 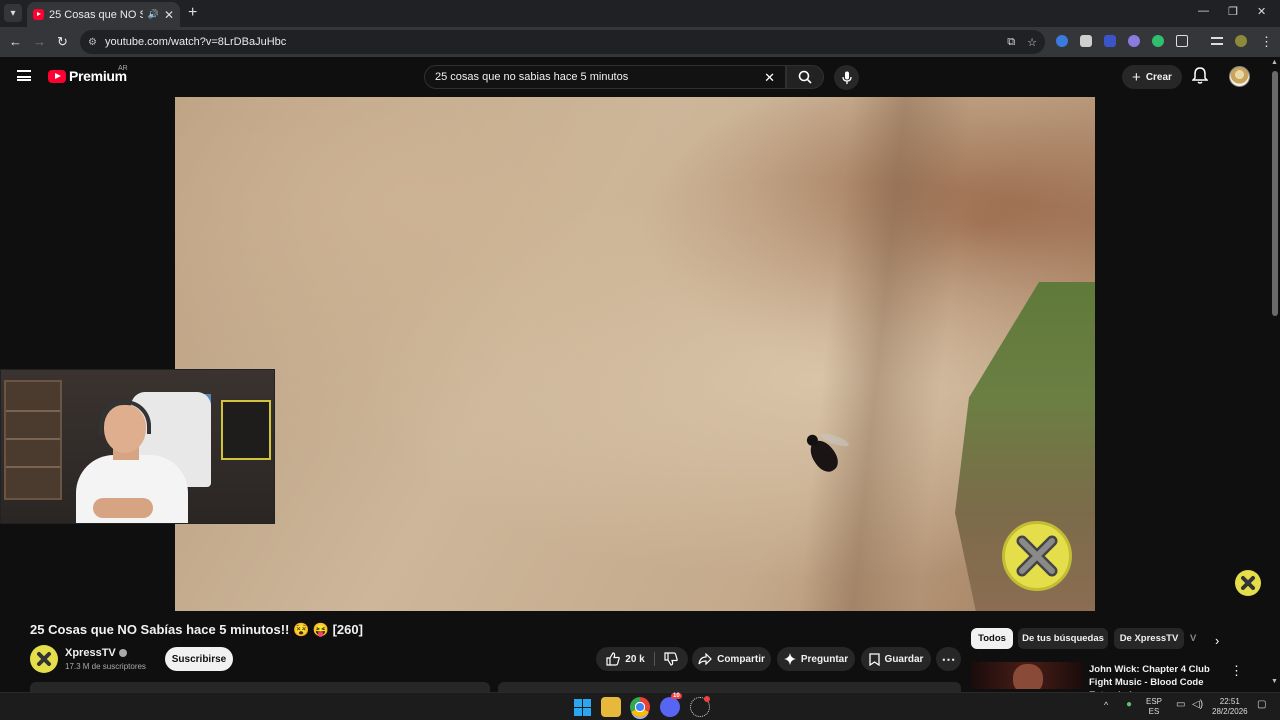 What do you see at coordinates (90, 653) in the screenshot?
I see `channel-name-text: XpressTV` at bounding box center [90, 653].